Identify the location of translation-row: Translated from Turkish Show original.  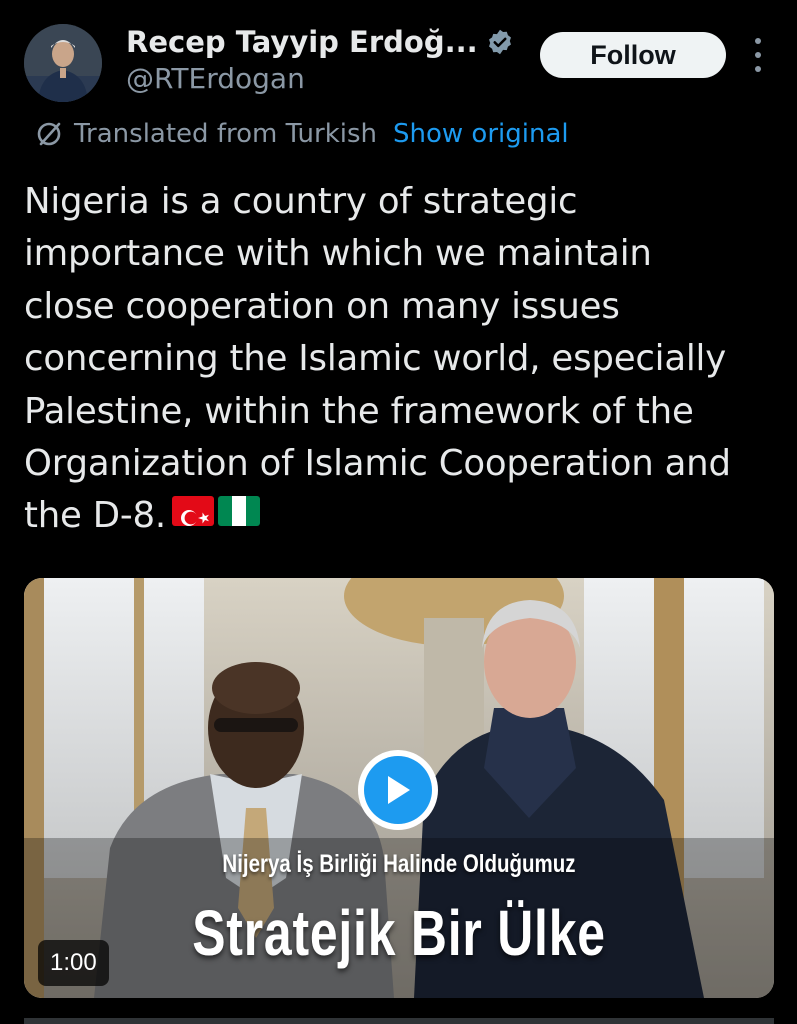
(301, 134).